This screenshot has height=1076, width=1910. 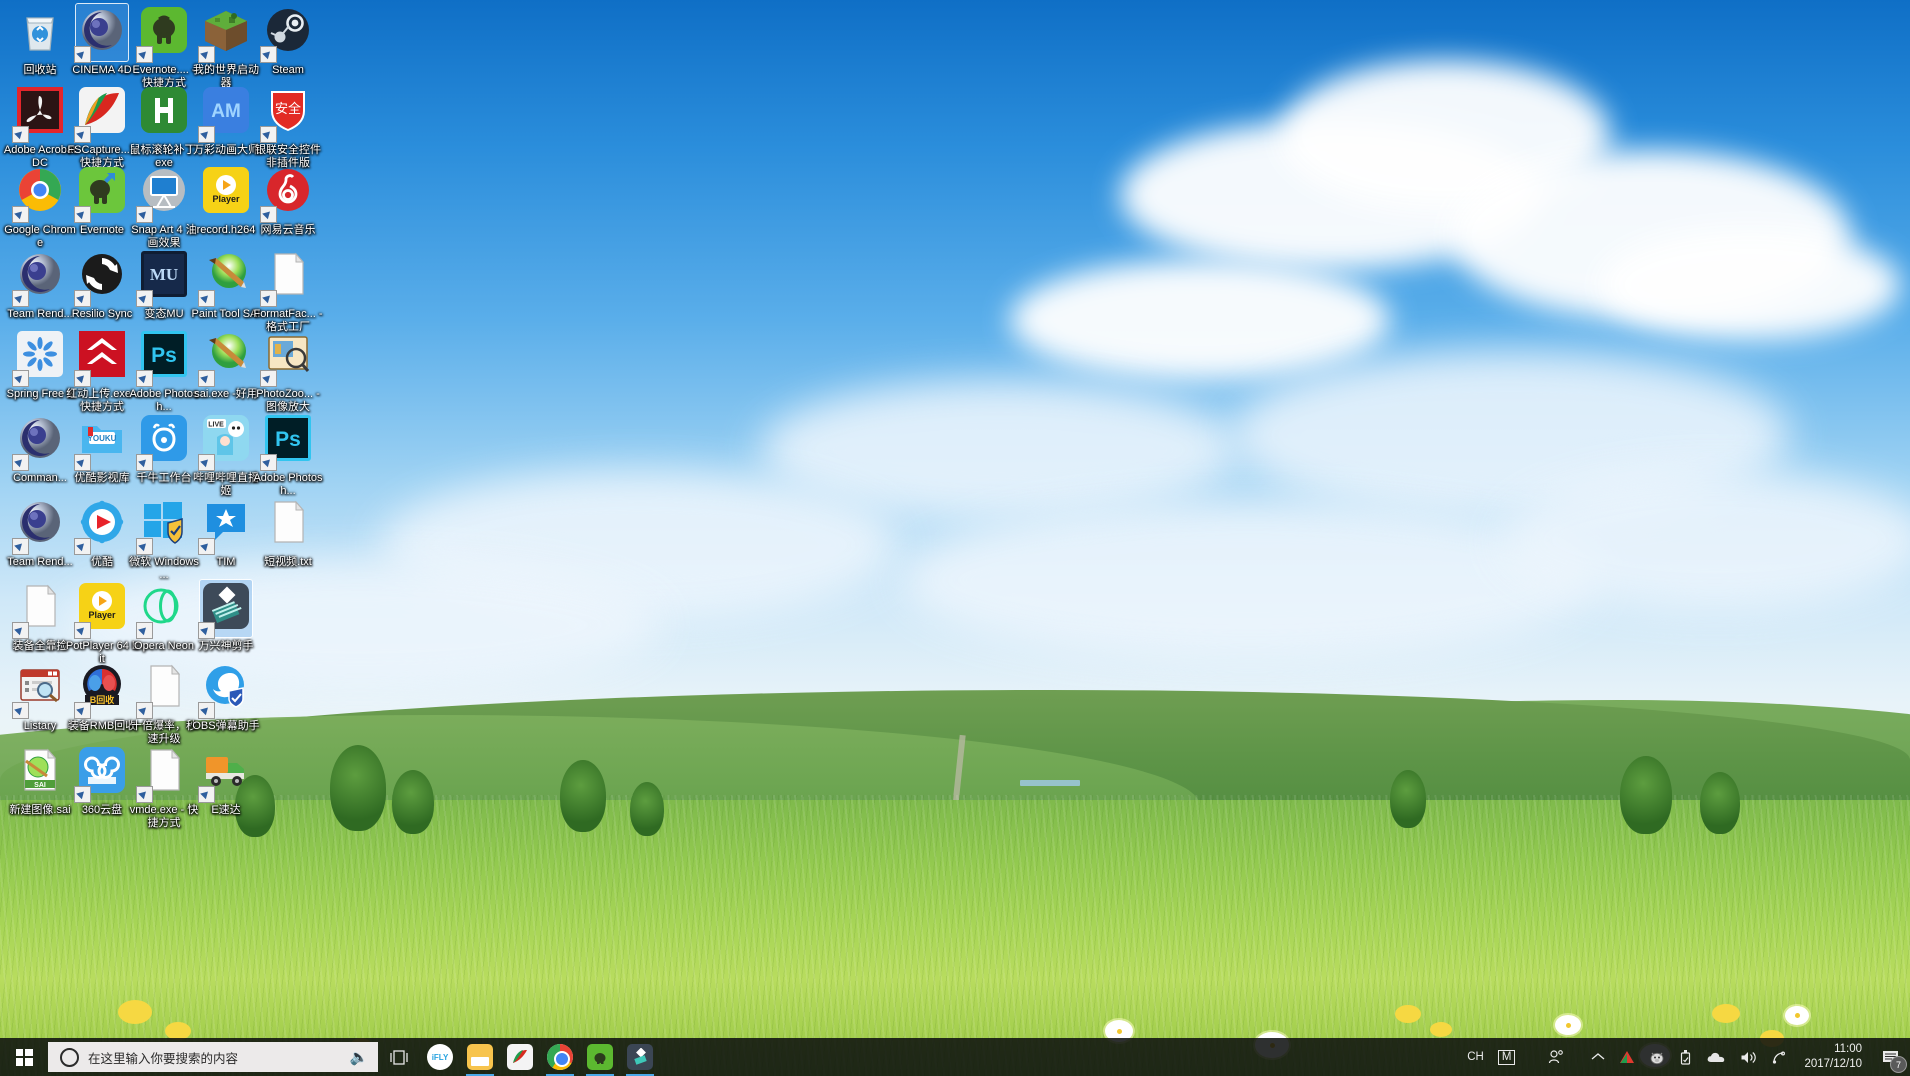 I want to click on h-green-icon, so click(x=164, y=112).